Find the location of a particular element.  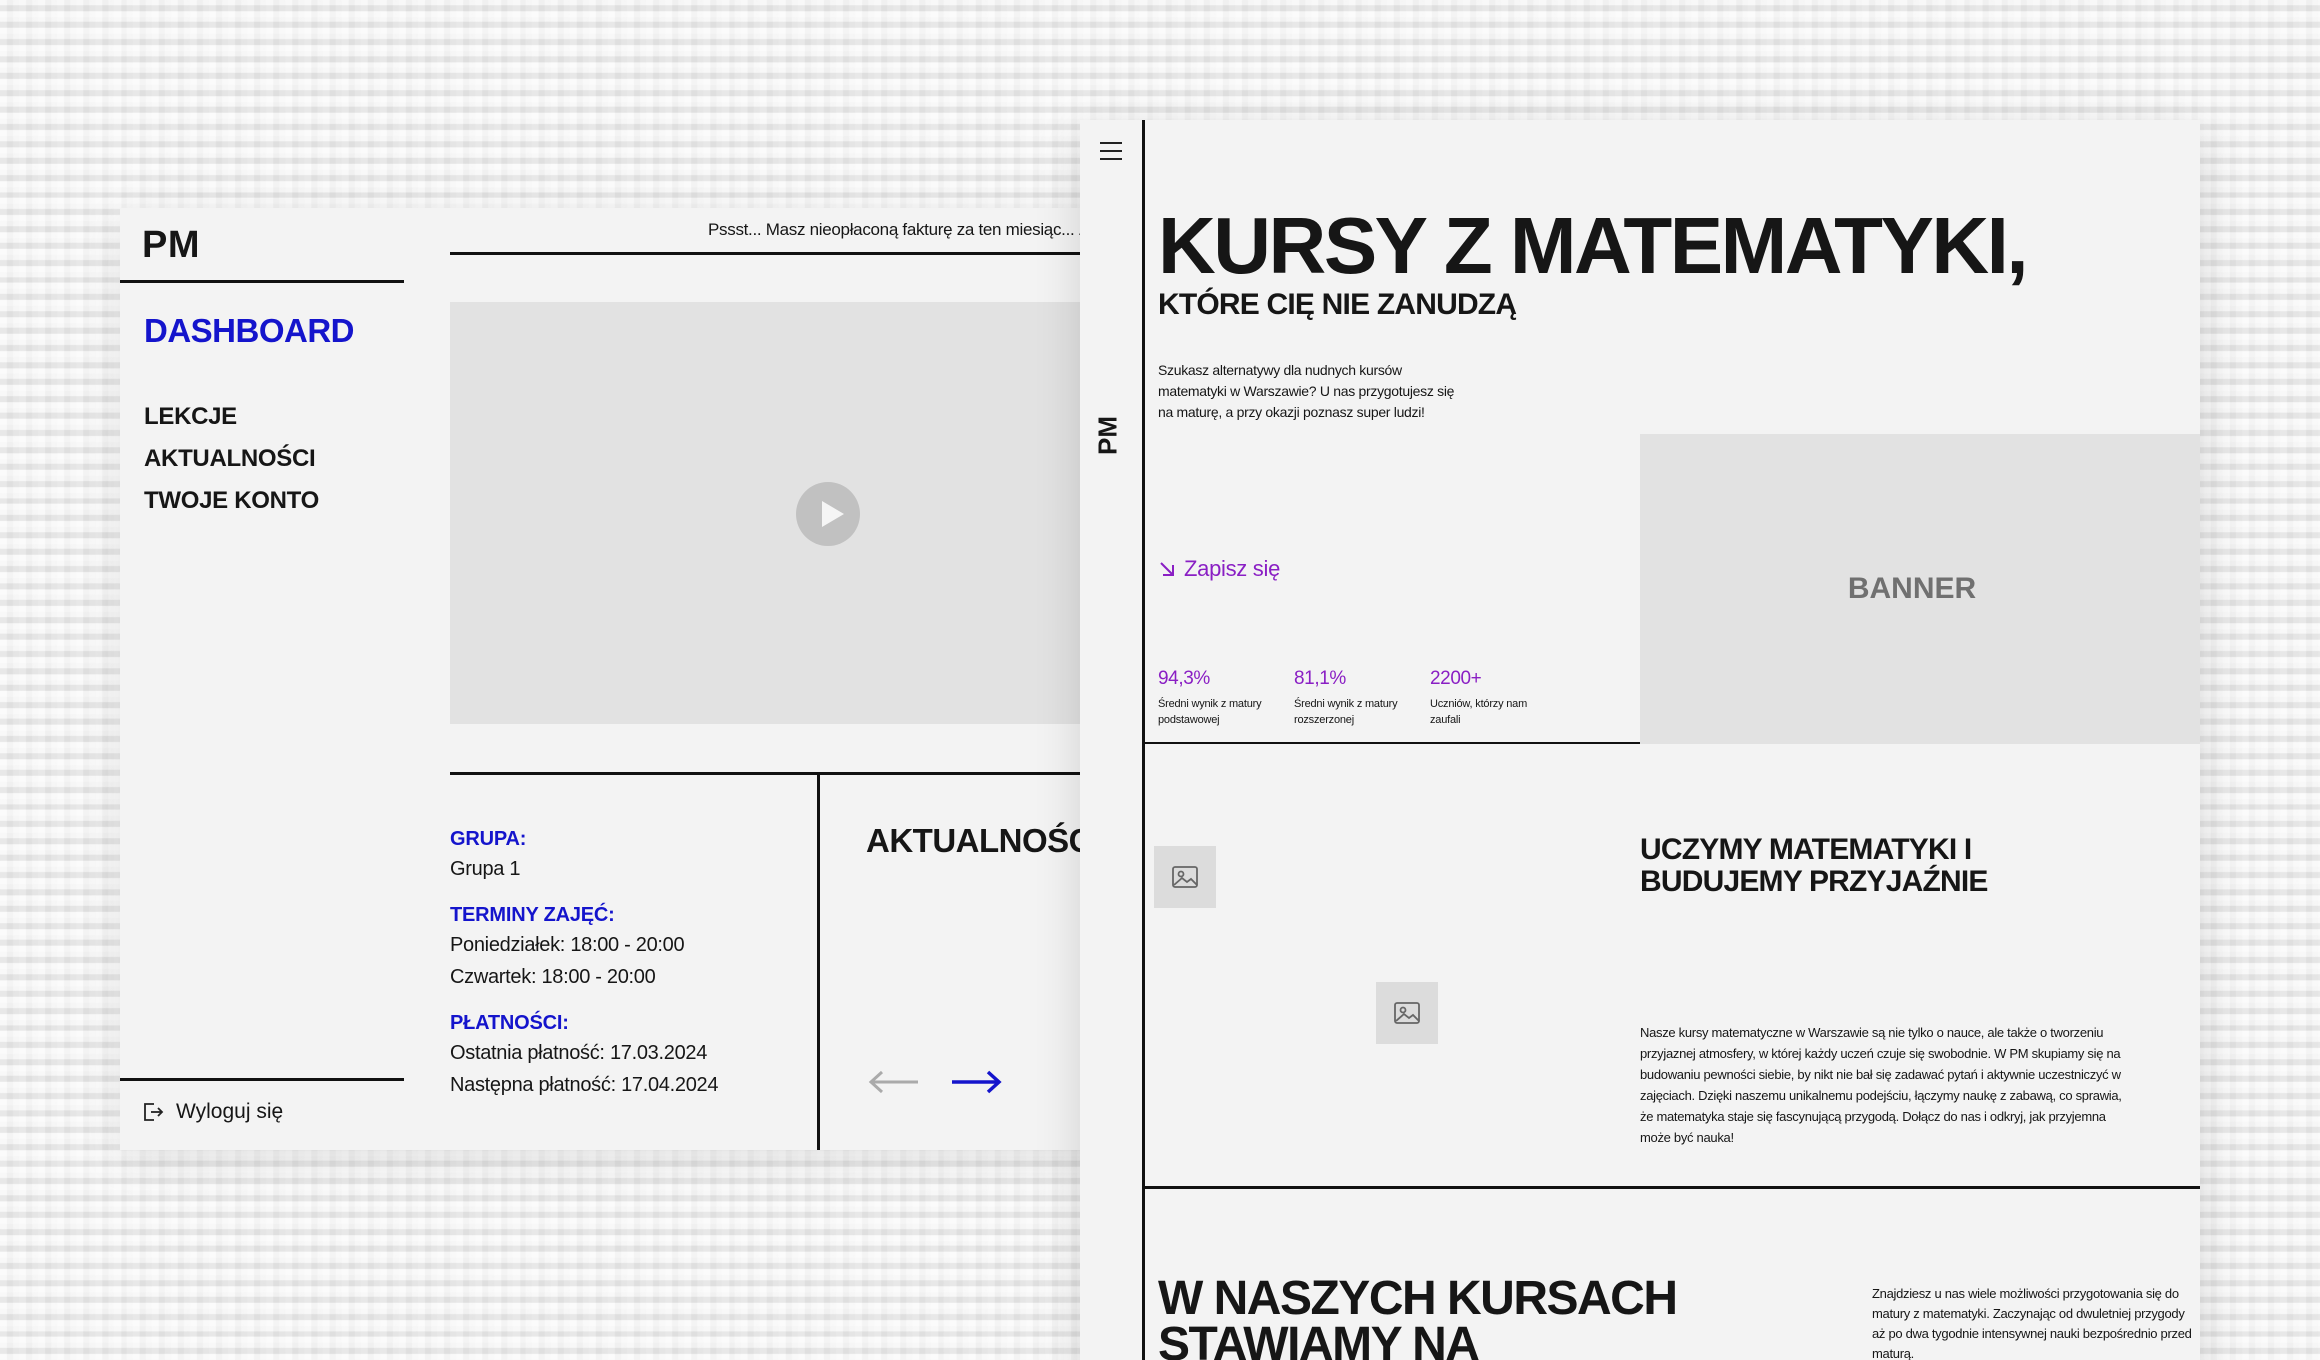

stat-extended: 81,1% Średni wynik z matury rozszerzonej is located at coordinates (1359, 698).